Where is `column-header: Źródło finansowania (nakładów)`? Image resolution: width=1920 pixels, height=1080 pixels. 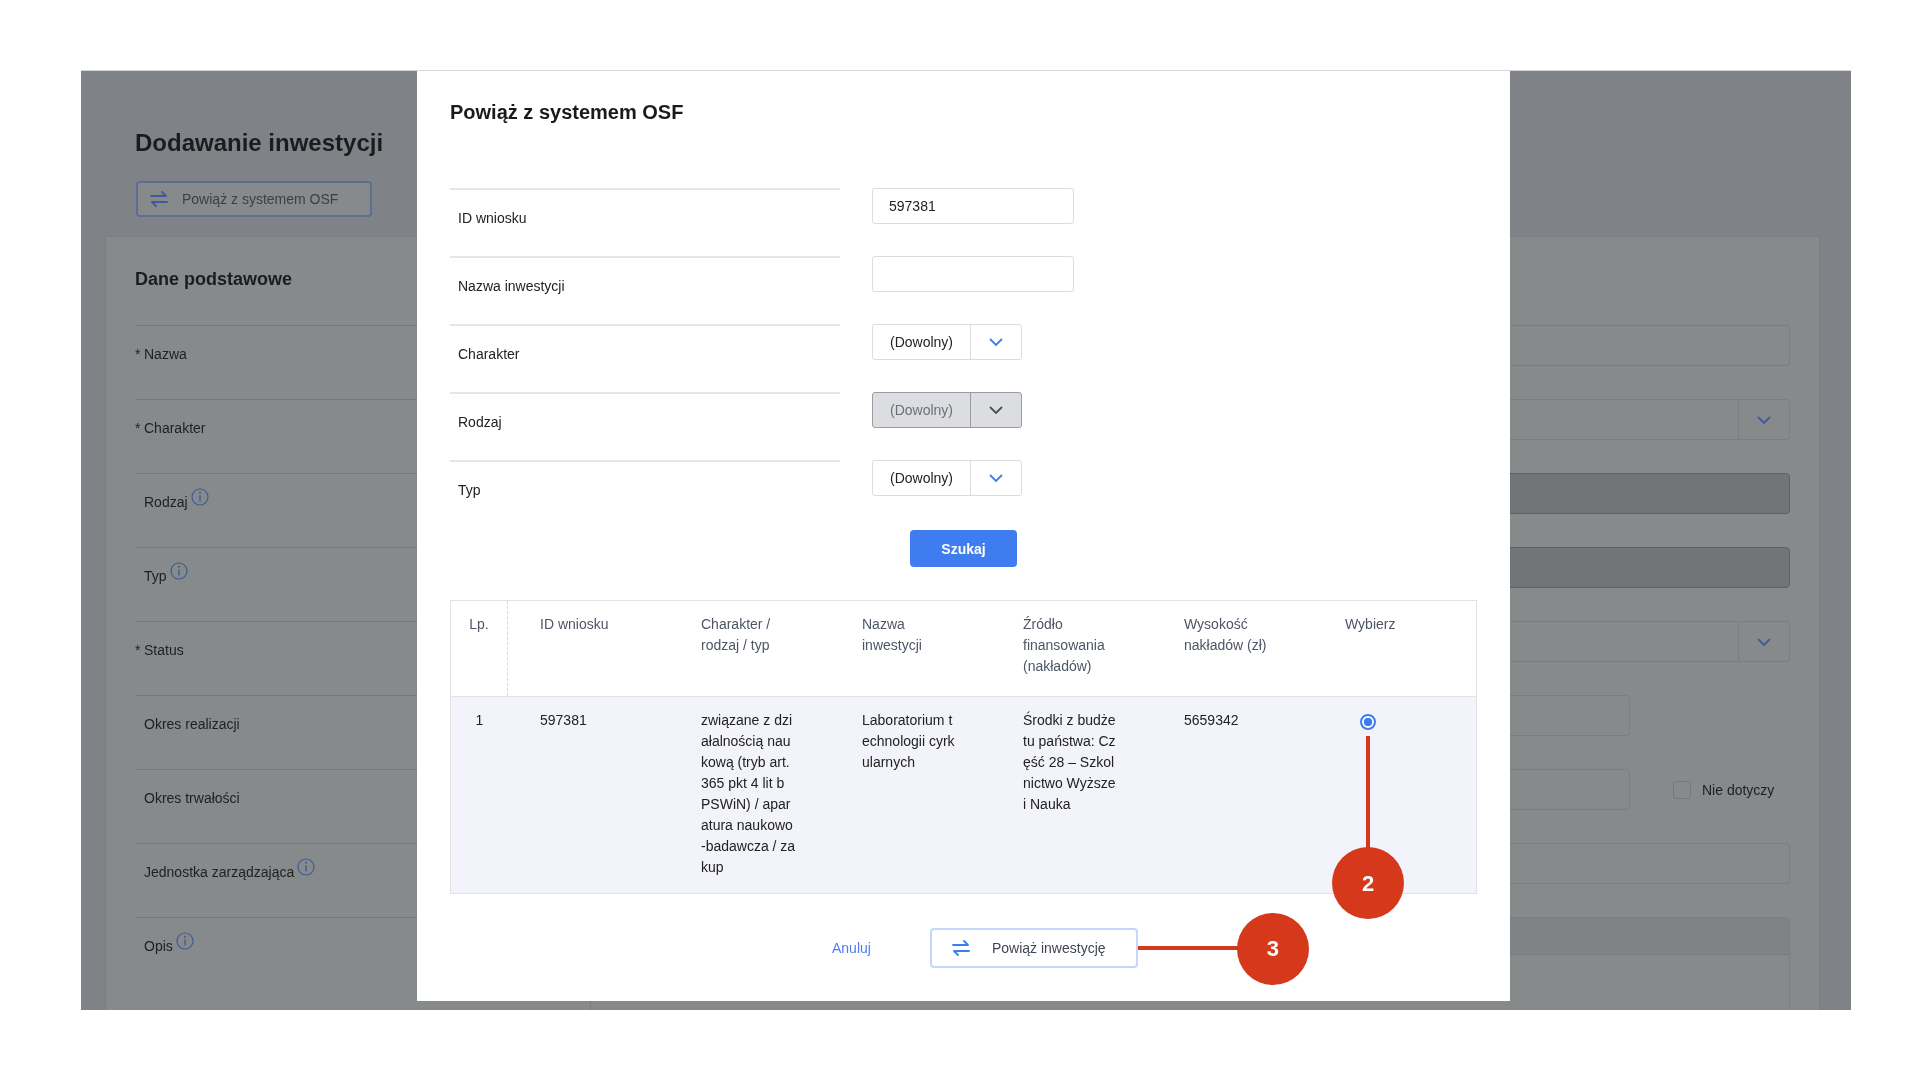
column-header: Źródło finansowania (nakładów) is located at coordinates (1064, 645).